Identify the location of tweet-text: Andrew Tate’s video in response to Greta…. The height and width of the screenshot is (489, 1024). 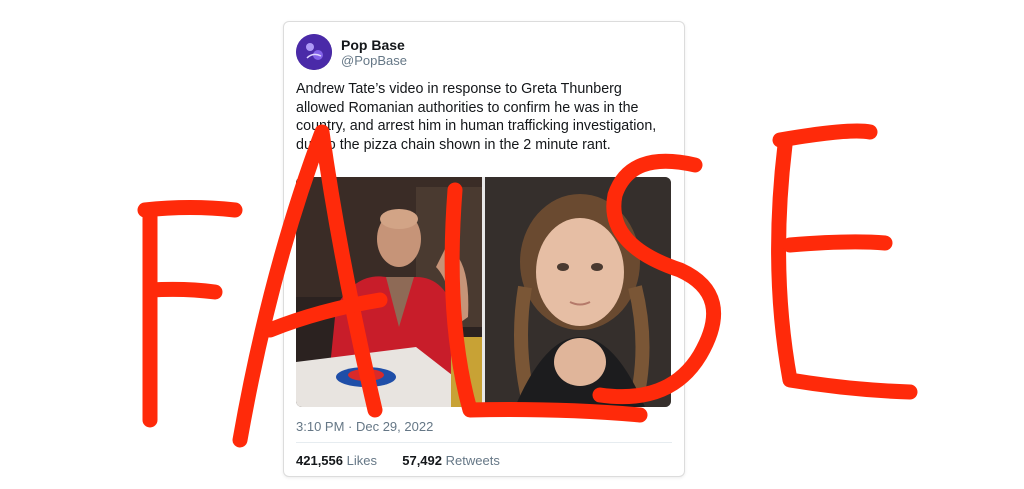
(476, 117).